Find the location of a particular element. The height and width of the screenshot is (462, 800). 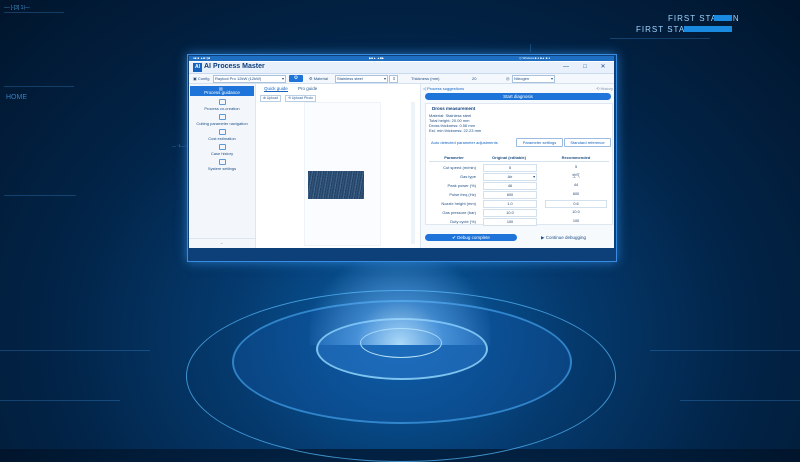

sidebar-collapse: ⌄ is located at coordinates (222, 243).